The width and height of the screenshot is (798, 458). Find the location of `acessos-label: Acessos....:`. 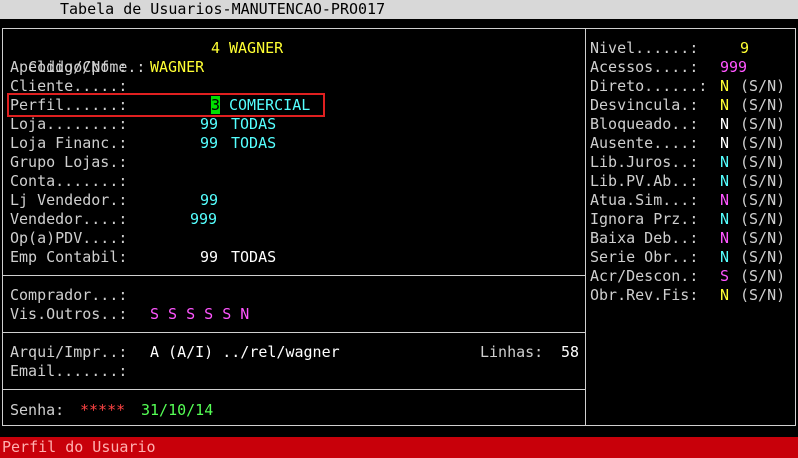

acessos-label: Acessos....: is located at coordinates (644, 67).